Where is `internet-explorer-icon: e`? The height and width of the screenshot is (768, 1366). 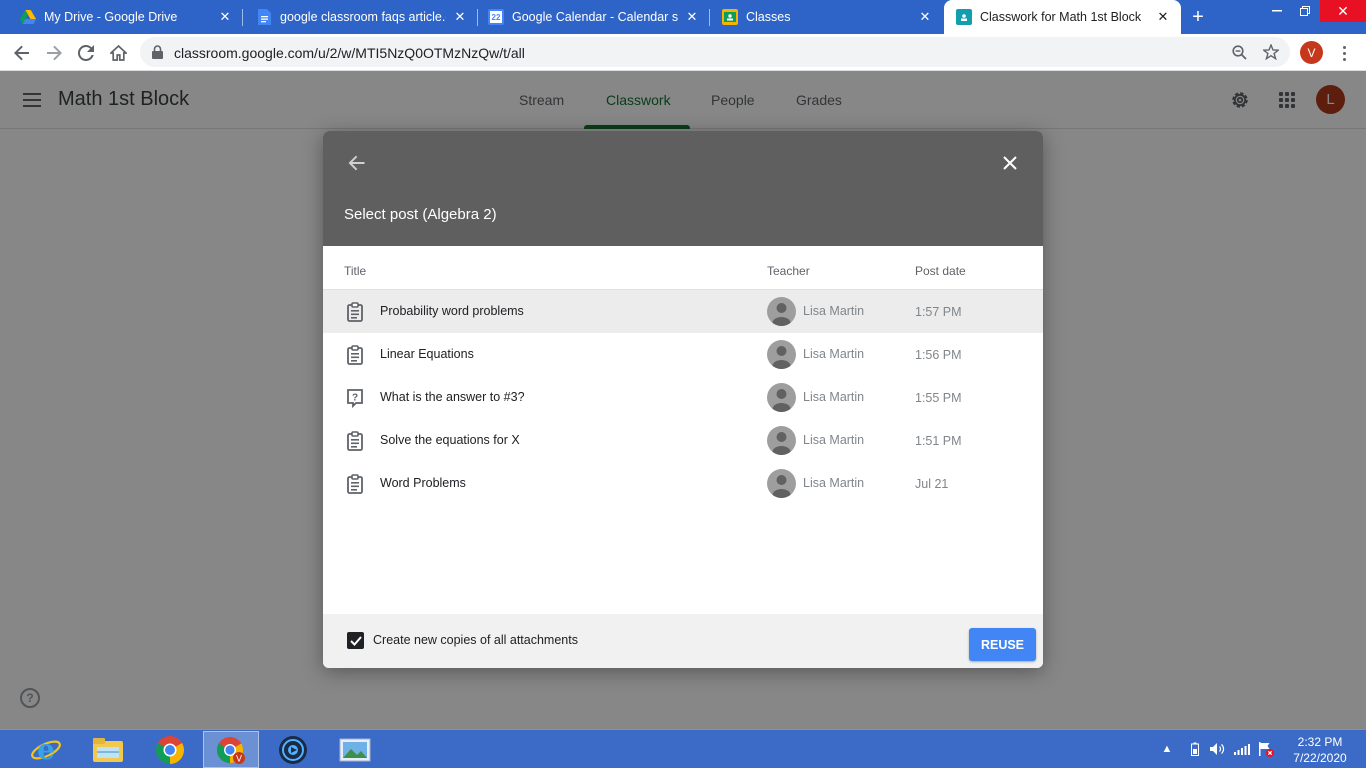
internet-explorer-icon: e is located at coordinates (46, 749).